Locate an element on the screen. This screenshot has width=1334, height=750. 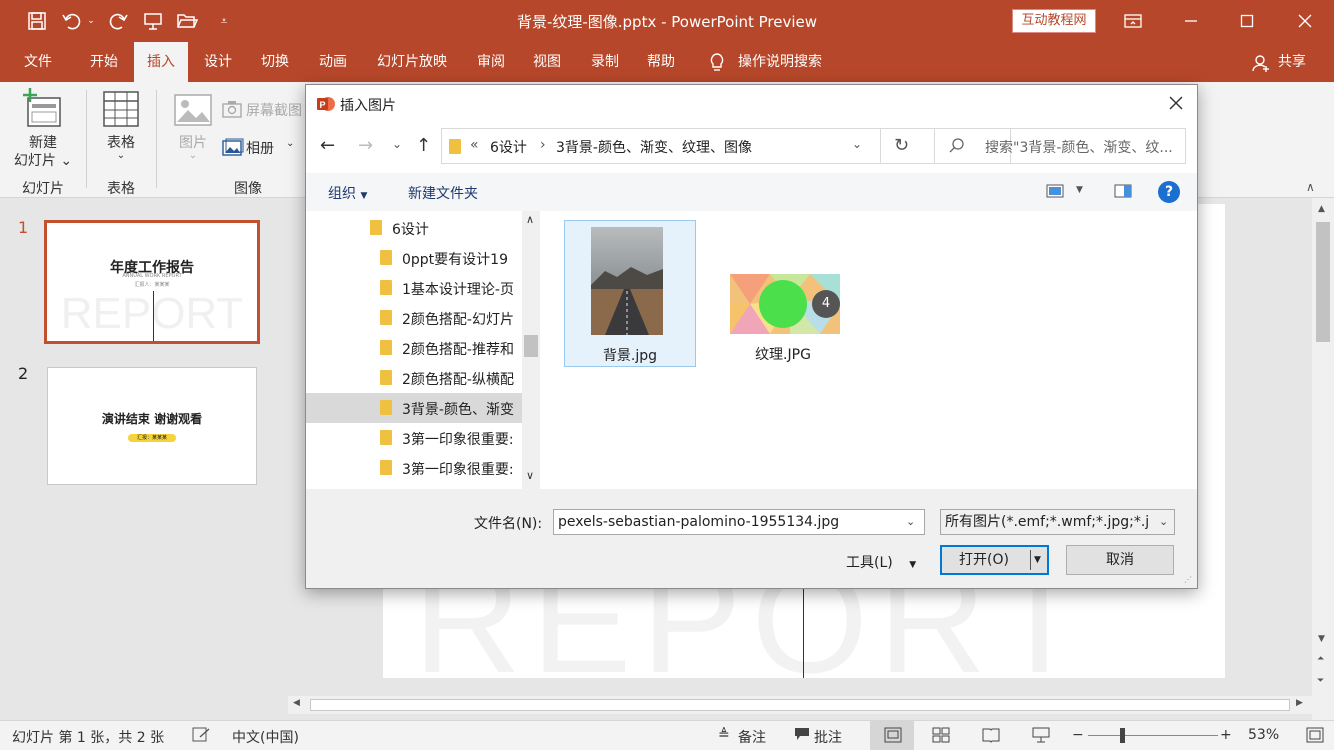
tree-scrollbar: ∧ ∨ is located at coordinates (531, 350).